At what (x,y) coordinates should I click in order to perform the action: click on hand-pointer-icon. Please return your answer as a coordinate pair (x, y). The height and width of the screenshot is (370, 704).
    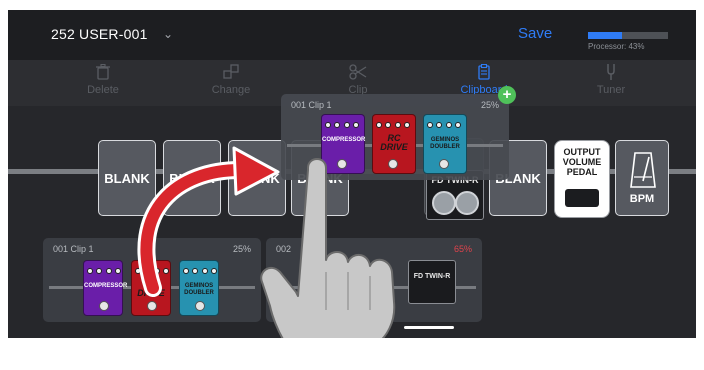
    Looking at the image, I should click on (328, 248).